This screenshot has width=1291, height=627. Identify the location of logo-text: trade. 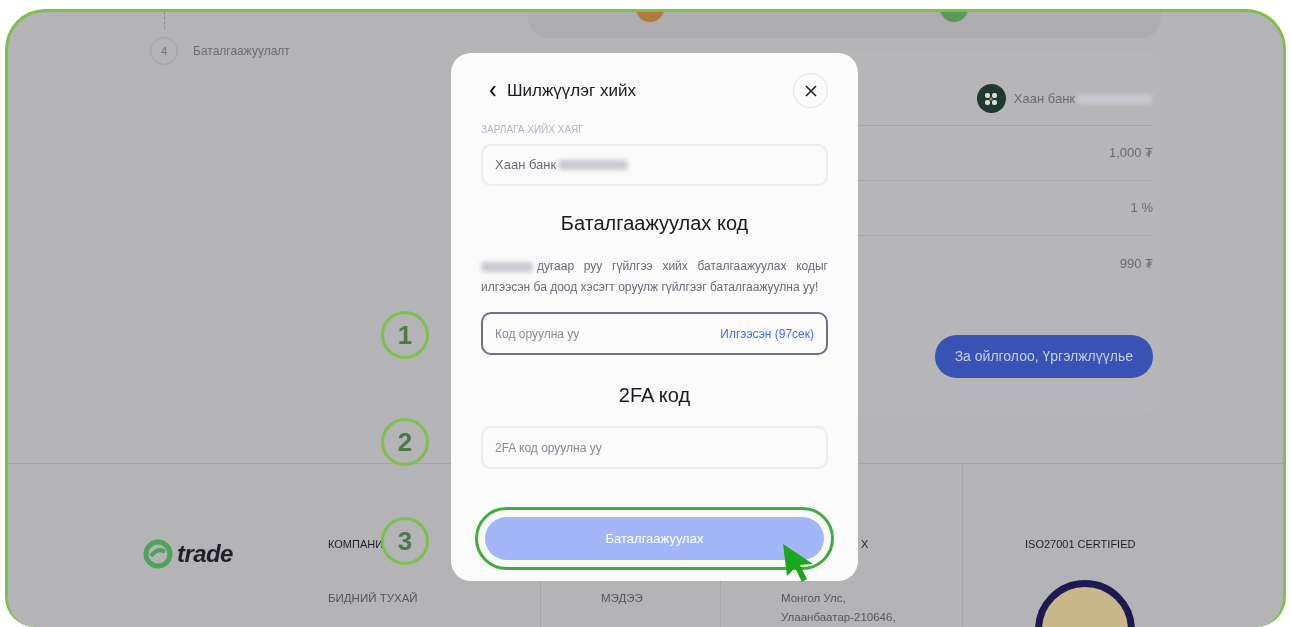
(205, 554).